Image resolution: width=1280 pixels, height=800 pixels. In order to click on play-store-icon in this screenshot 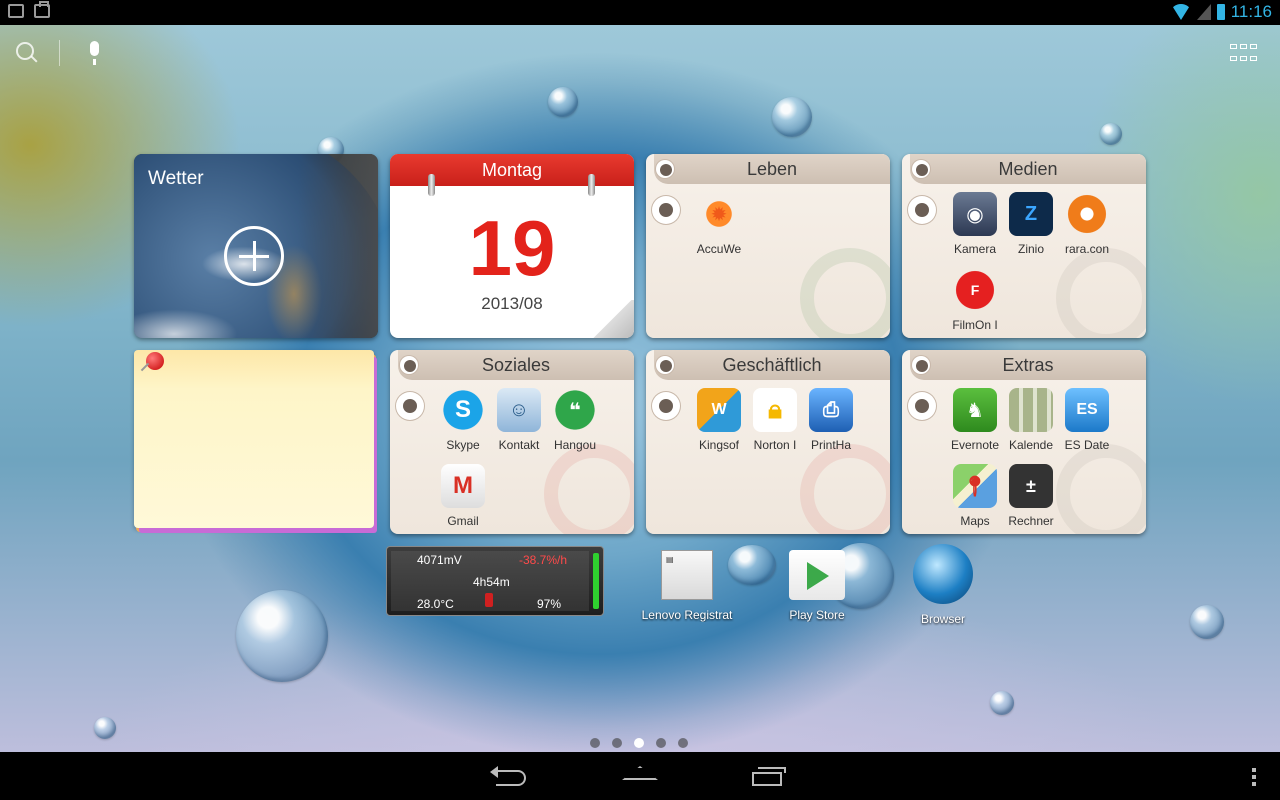, I will do `click(817, 575)`.